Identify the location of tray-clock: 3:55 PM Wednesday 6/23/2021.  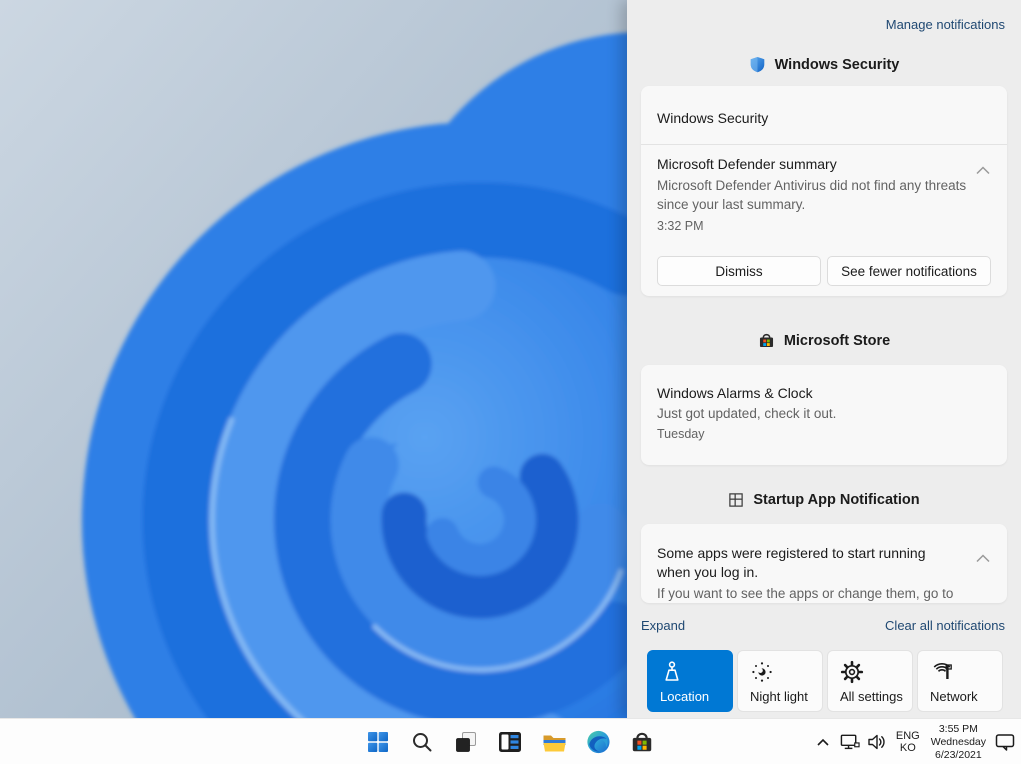
(958, 742).